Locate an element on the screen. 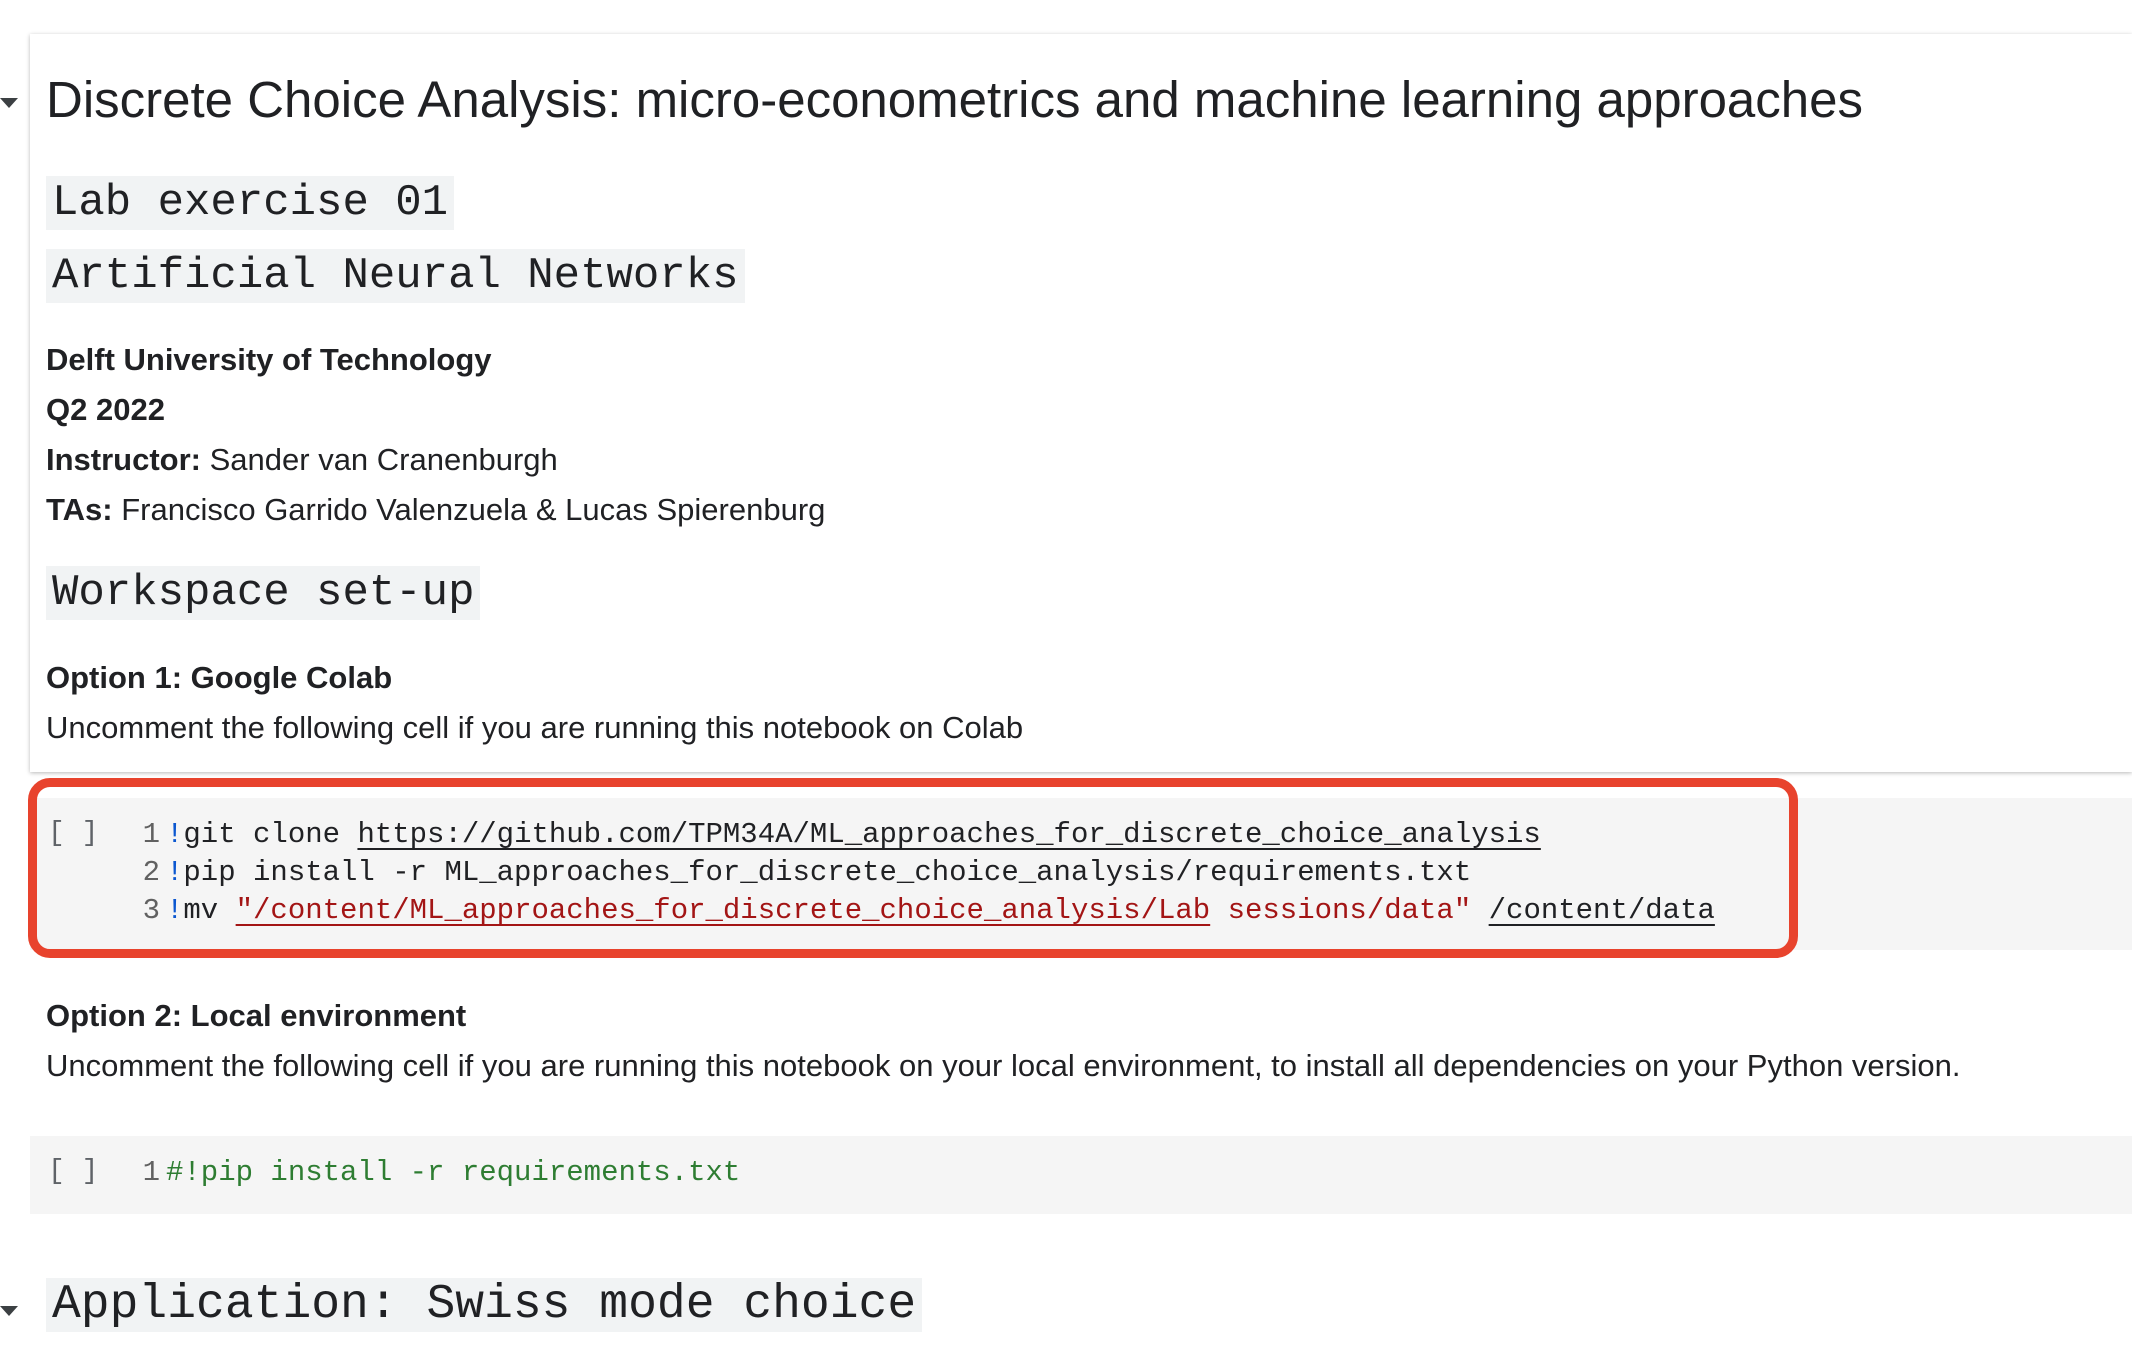 The height and width of the screenshot is (1362, 2132). source-path-string-rest: sessions/data" is located at coordinates (1341, 910).